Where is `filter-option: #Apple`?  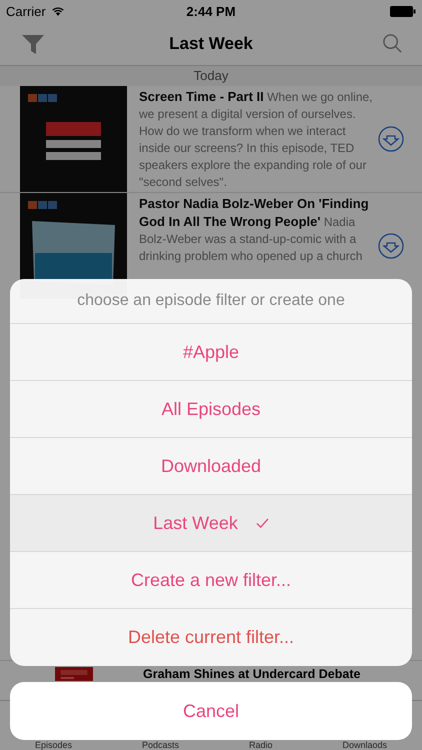 filter-option: #Apple is located at coordinates (211, 352).